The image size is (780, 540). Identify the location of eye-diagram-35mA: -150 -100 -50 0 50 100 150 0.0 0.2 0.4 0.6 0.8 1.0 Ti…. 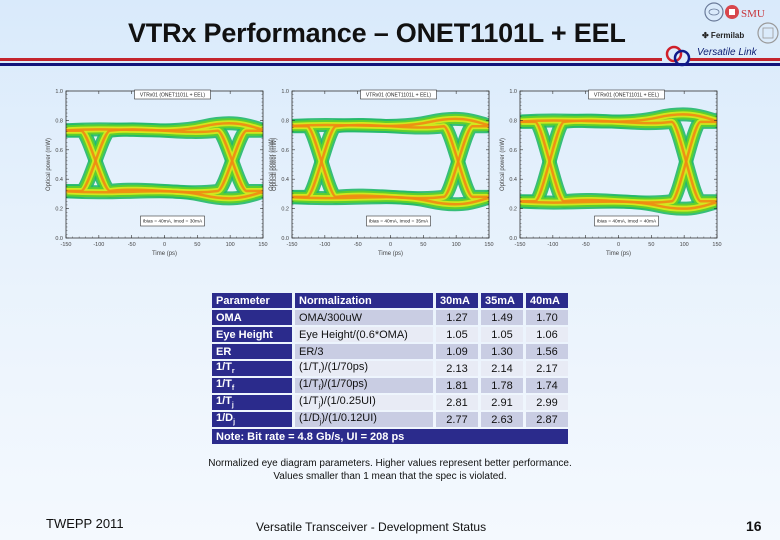
(384, 172).